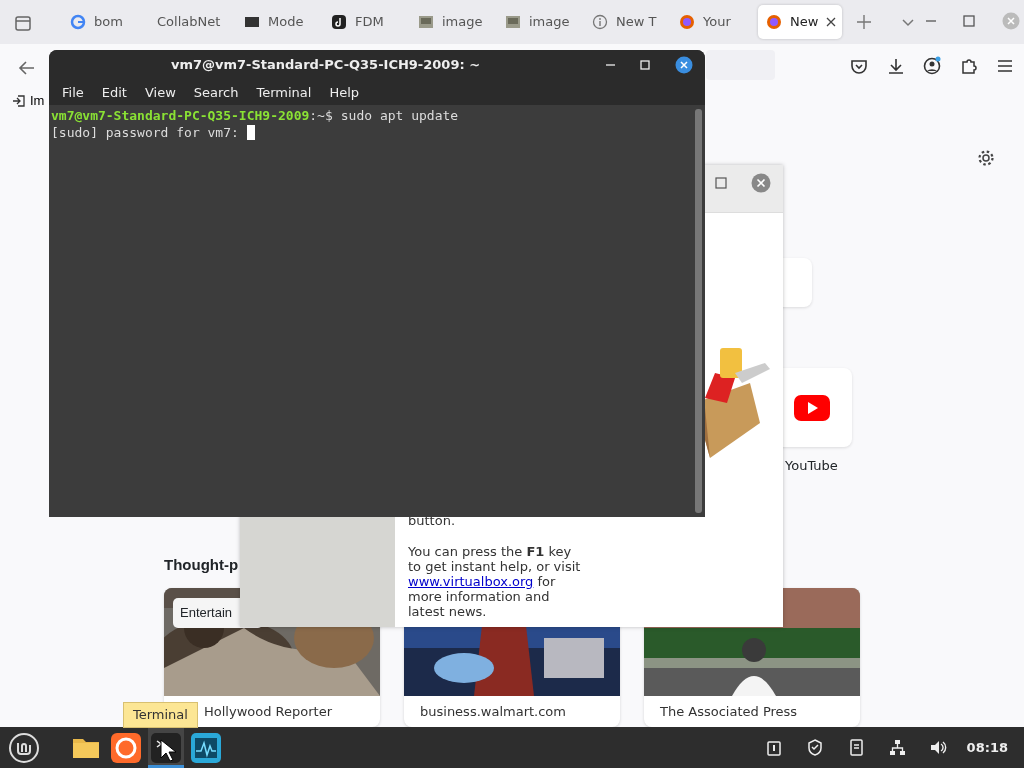  Describe the element at coordinates (493, 712) in the screenshot. I see `source-label: business.walmart.com` at that location.